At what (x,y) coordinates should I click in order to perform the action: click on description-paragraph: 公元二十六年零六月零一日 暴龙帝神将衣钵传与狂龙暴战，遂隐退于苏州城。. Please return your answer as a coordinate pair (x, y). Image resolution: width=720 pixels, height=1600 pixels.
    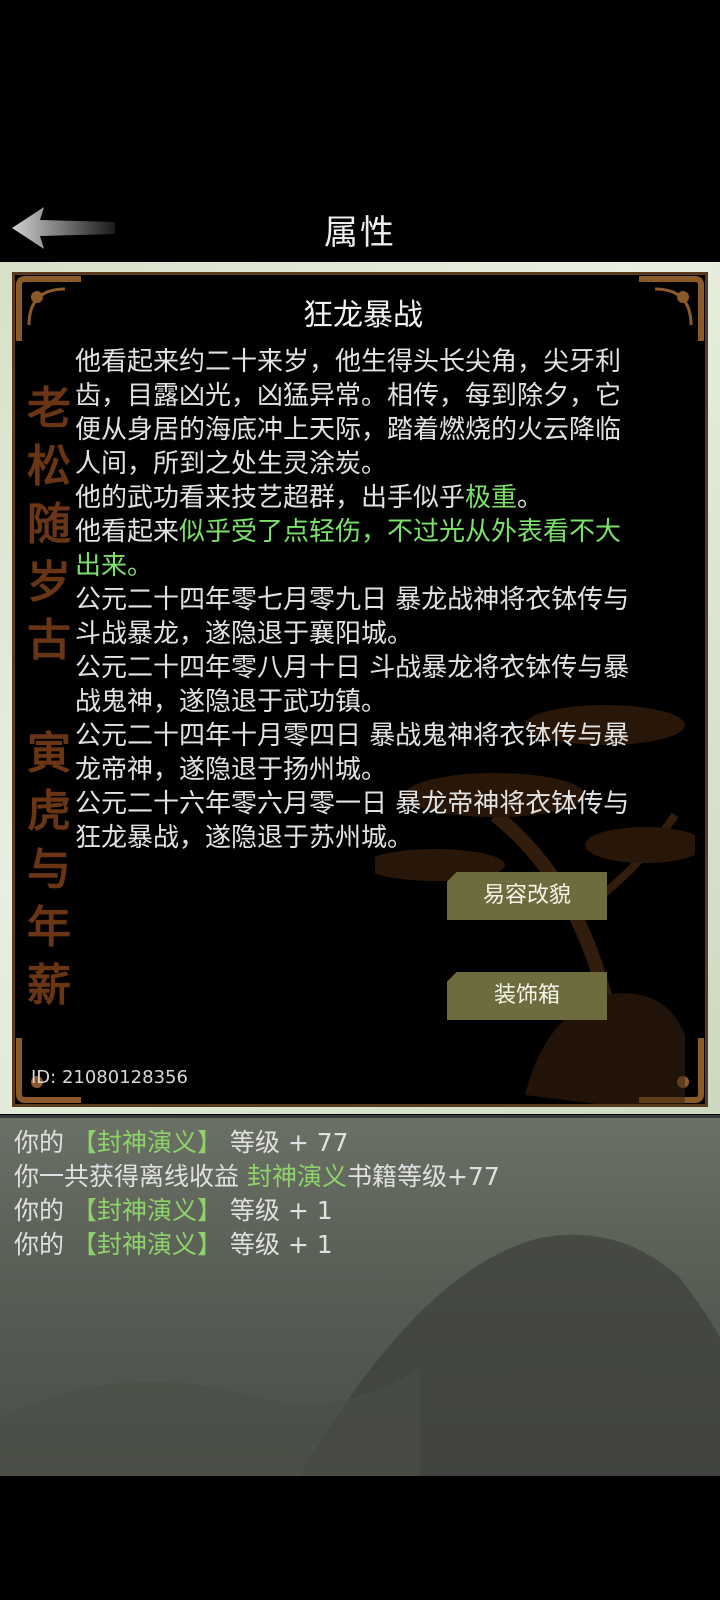
    Looking at the image, I should click on (360, 821).